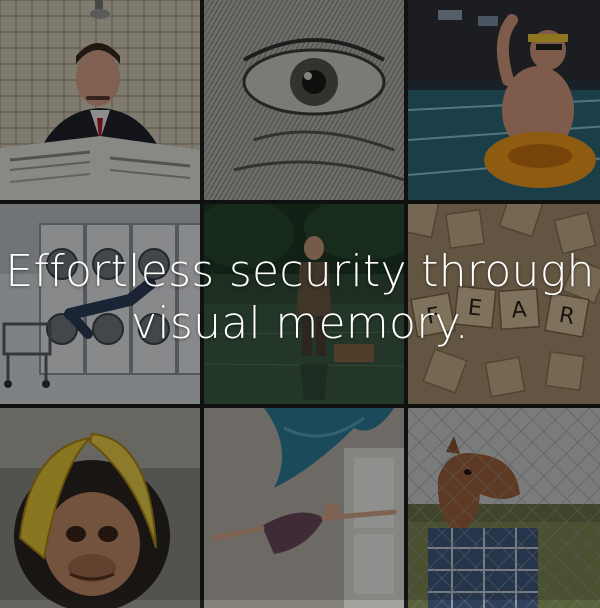  What do you see at coordinates (300, 271) in the screenshot?
I see `headline-line-1: Effortless security through` at bounding box center [300, 271].